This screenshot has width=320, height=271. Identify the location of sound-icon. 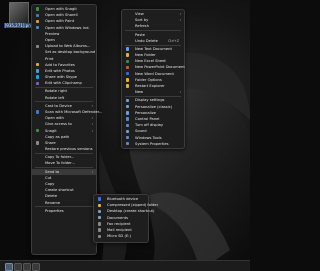
(128, 131).